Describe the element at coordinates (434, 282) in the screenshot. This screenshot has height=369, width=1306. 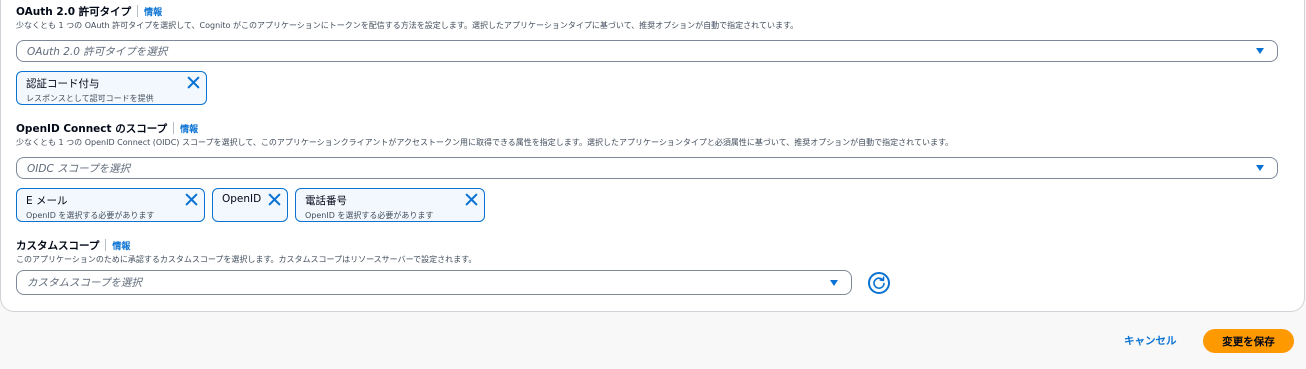
I see `custom-scope-select: カスタムスコープを選択` at that location.